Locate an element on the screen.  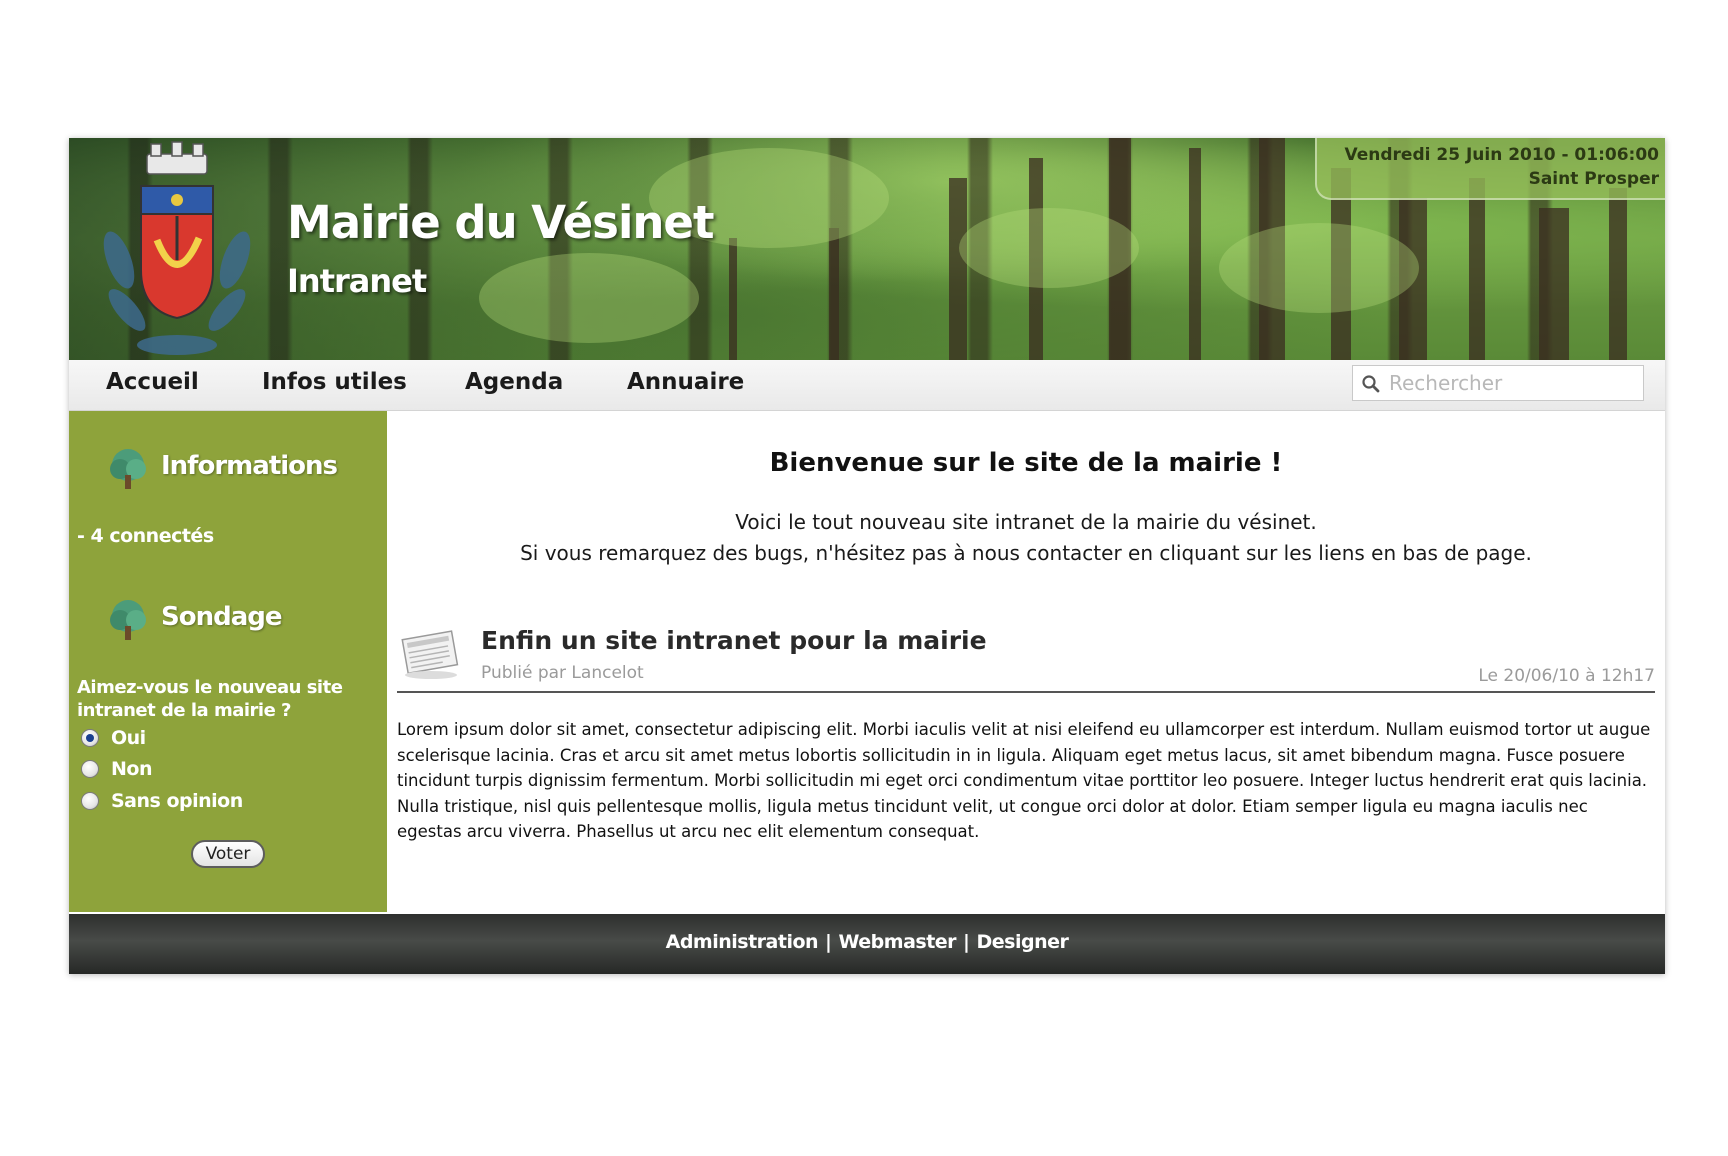
nav-item-accueil: Accueil is located at coordinates (152, 382).